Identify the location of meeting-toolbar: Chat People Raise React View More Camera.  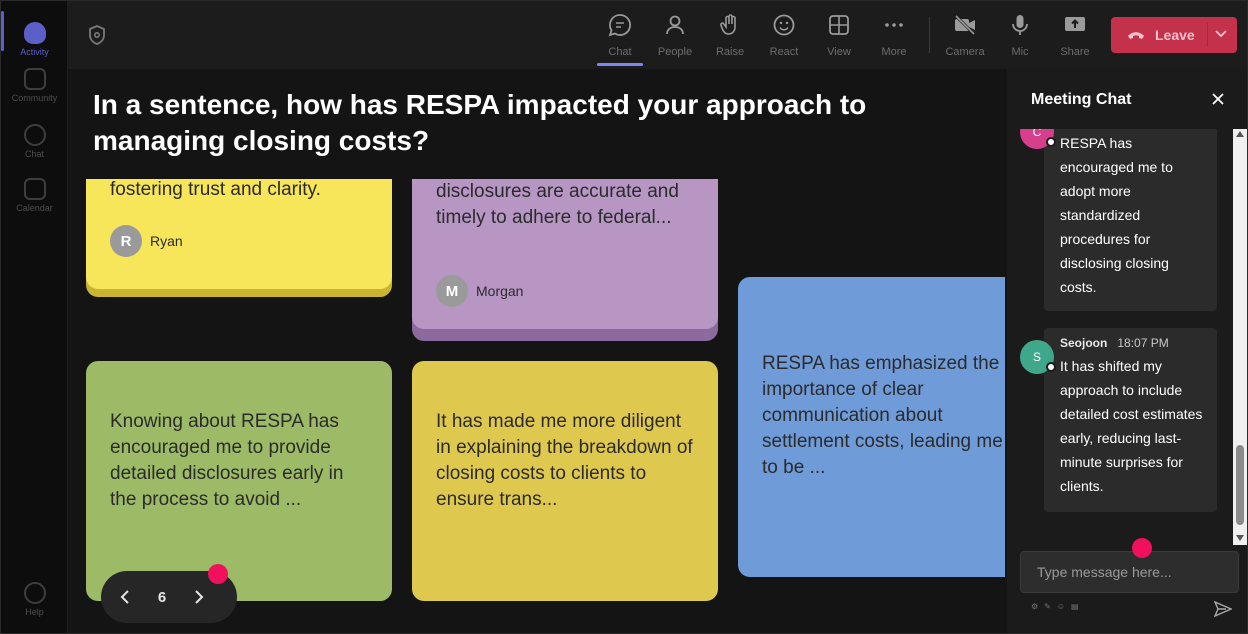
(657, 35).